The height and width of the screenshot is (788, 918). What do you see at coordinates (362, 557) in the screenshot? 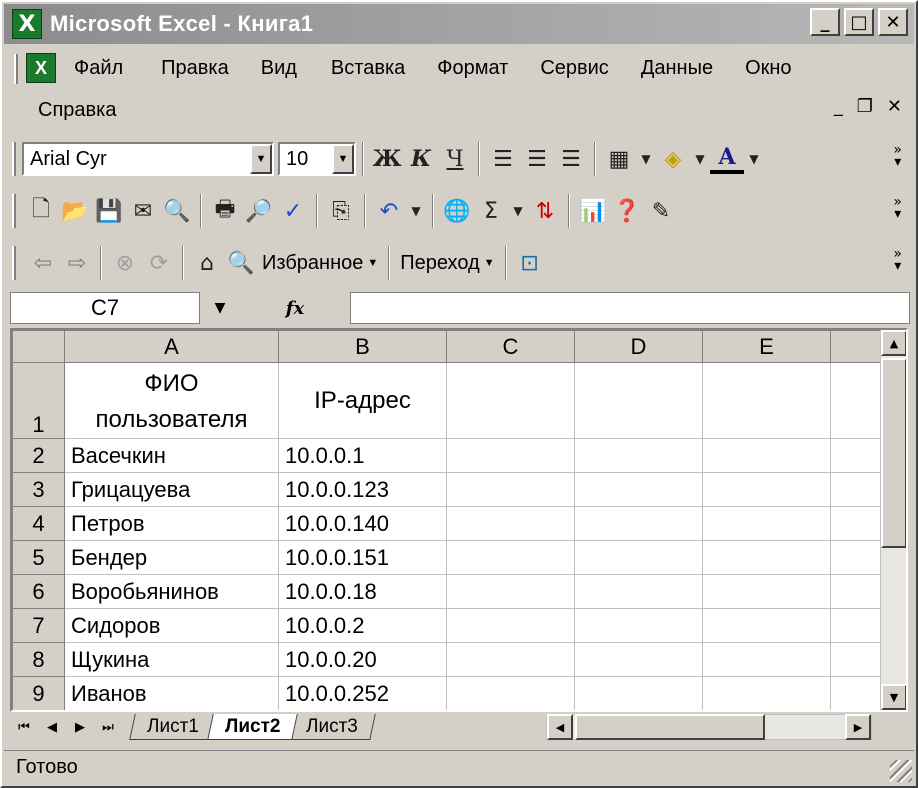
I see `cell-b: 10.0.0.151` at bounding box center [362, 557].